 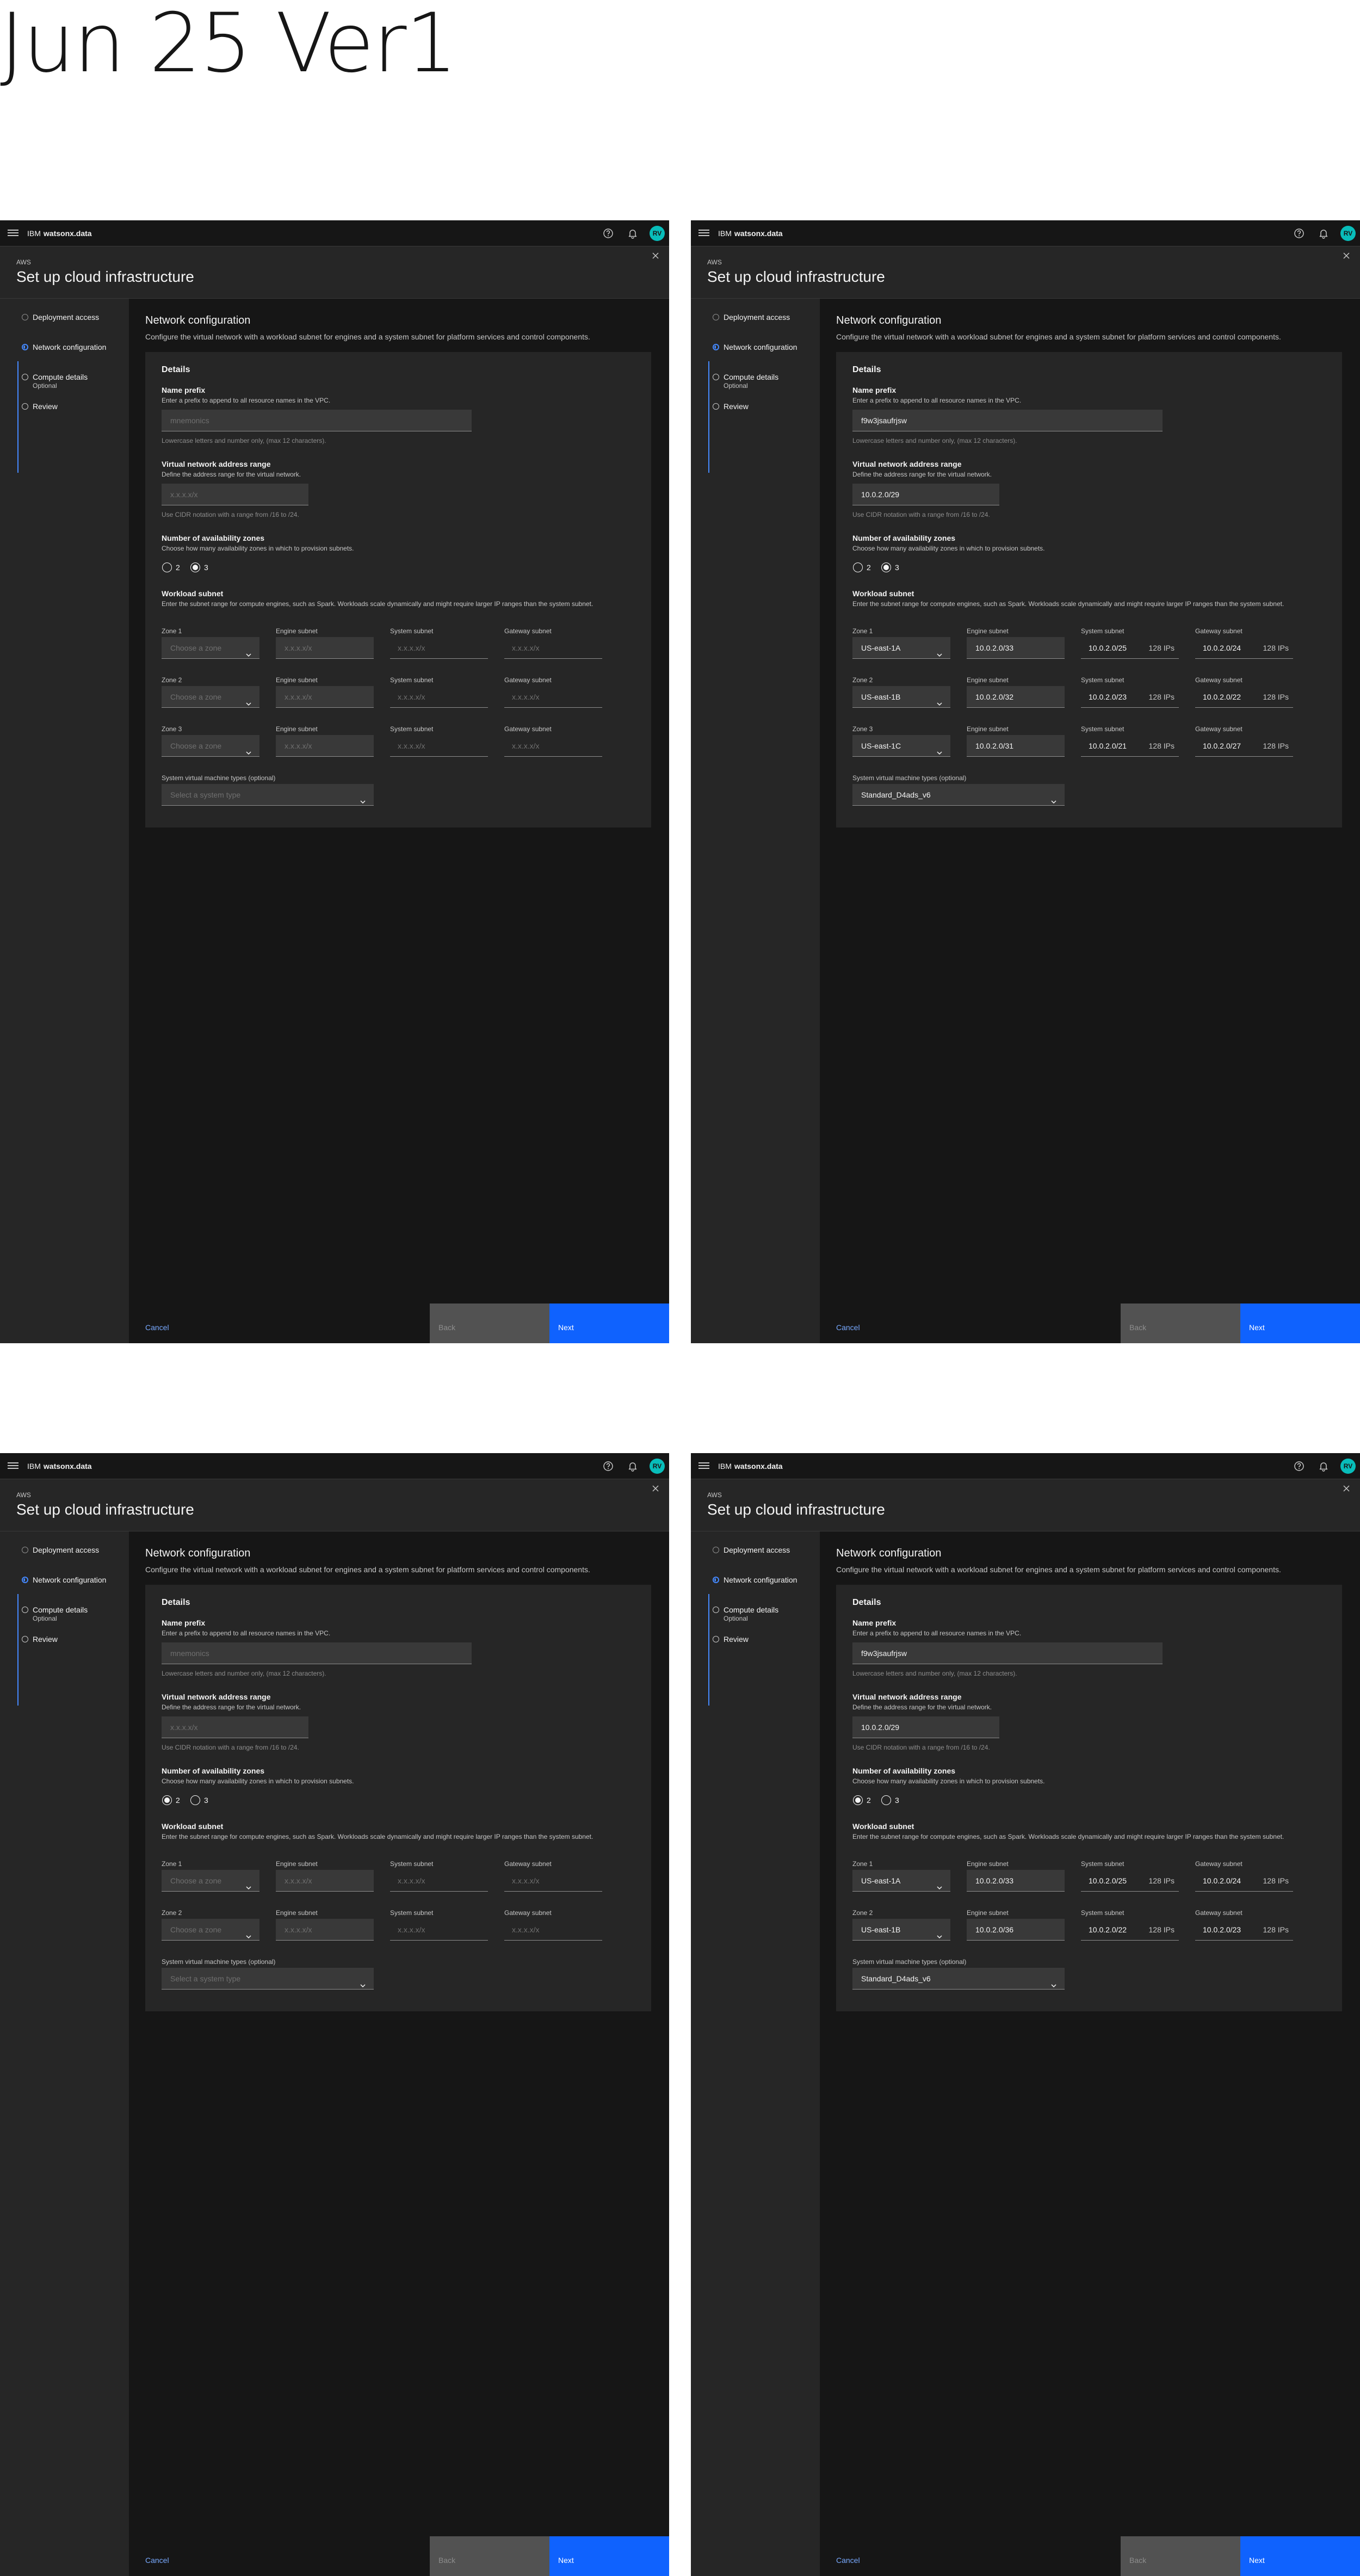 What do you see at coordinates (216, 464) in the screenshot?
I see `vnet-range-label: Virtual network address range` at bounding box center [216, 464].